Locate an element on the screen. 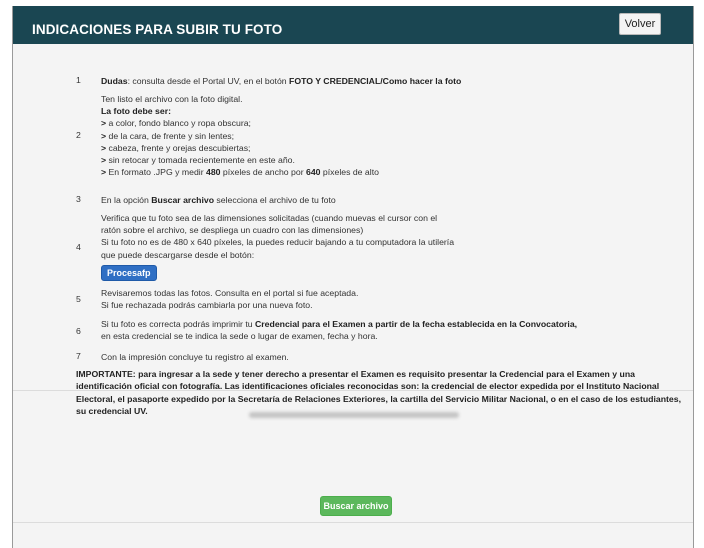 This screenshot has width=704, height=548. text-run: que puede descargarse desde el botón: is located at coordinates (178, 254).